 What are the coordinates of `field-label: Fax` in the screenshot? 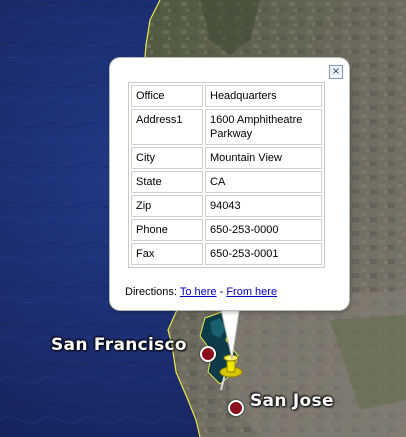 It's located at (167, 254).